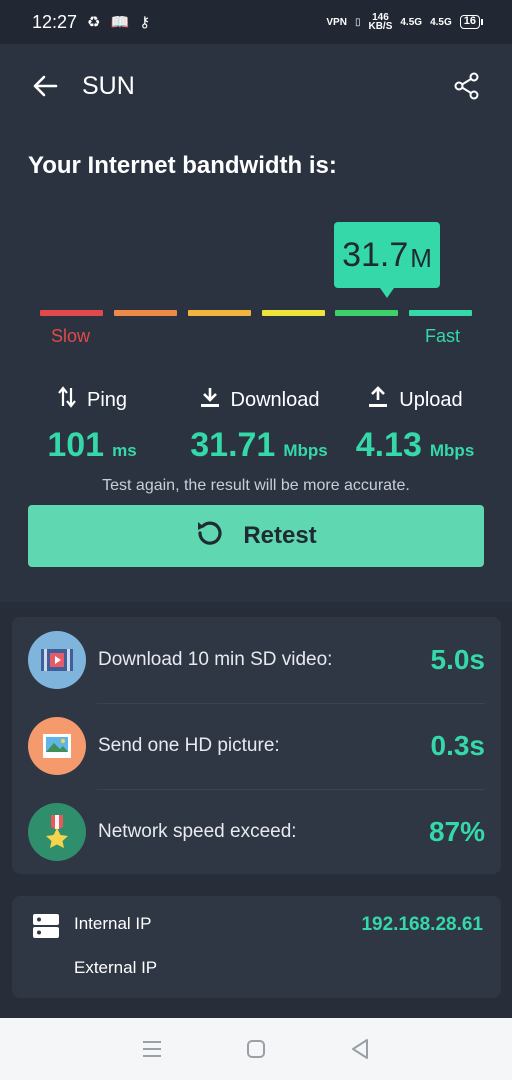 The image size is (512, 1080). Describe the element at coordinates (197, 831) in the screenshot. I see `info-label: Network speed exceed:` at that location.